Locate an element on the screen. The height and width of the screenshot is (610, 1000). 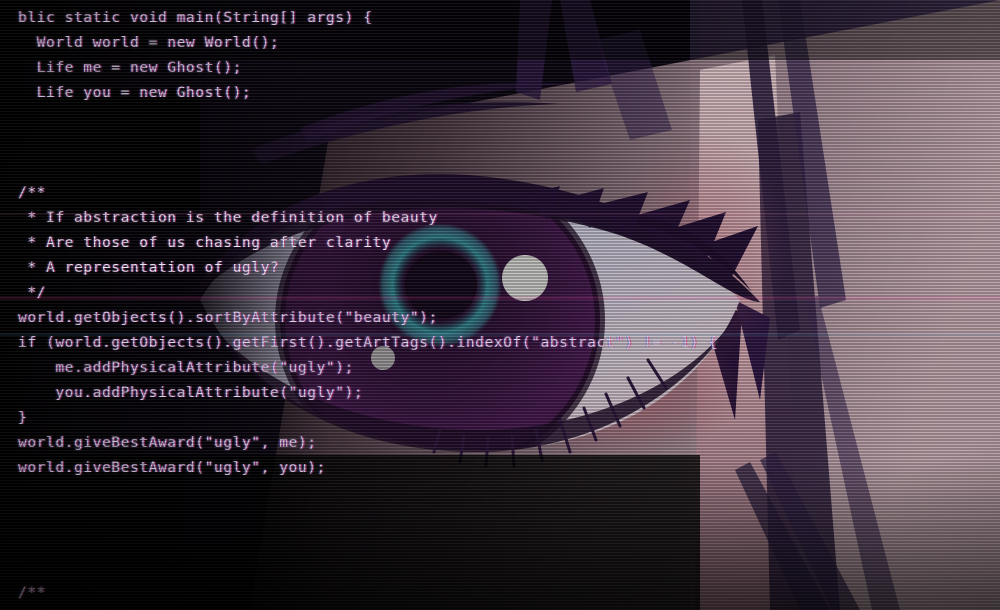
code-line: Life you = new Ghost(); is located at coordinates (135, 93).